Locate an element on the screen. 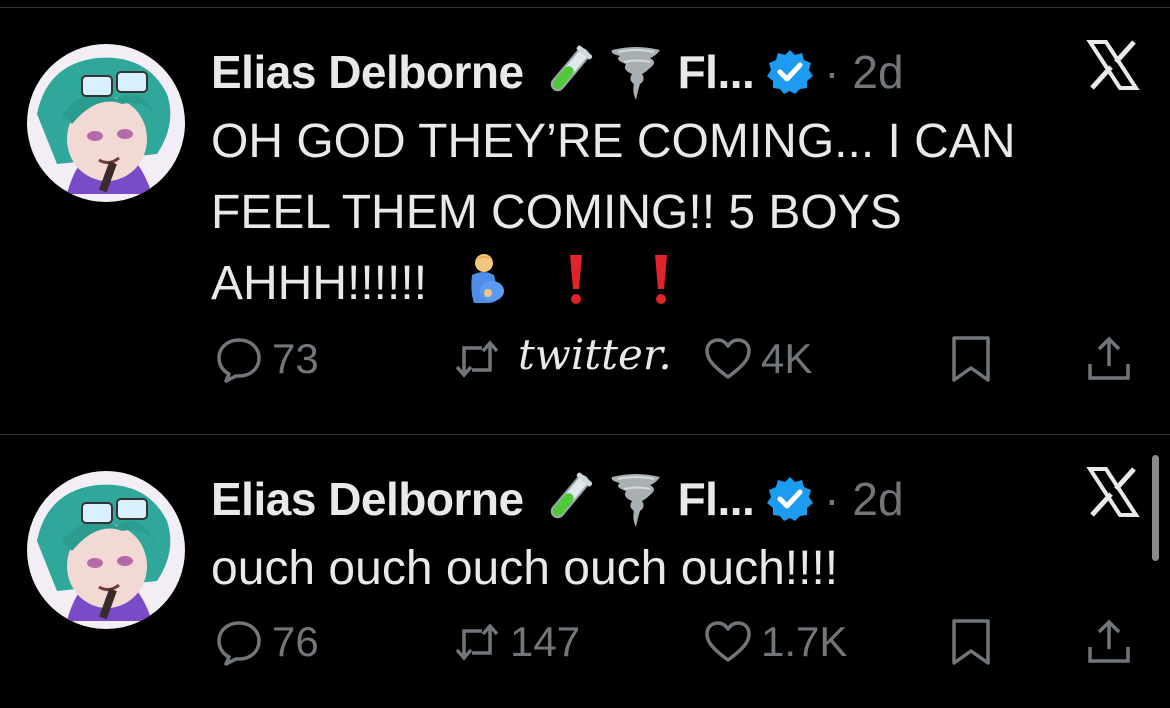 This screenshot has height=708, width=1170. tweet-text-line: AHHH!!!!!! is located at coordinates (319, 283).